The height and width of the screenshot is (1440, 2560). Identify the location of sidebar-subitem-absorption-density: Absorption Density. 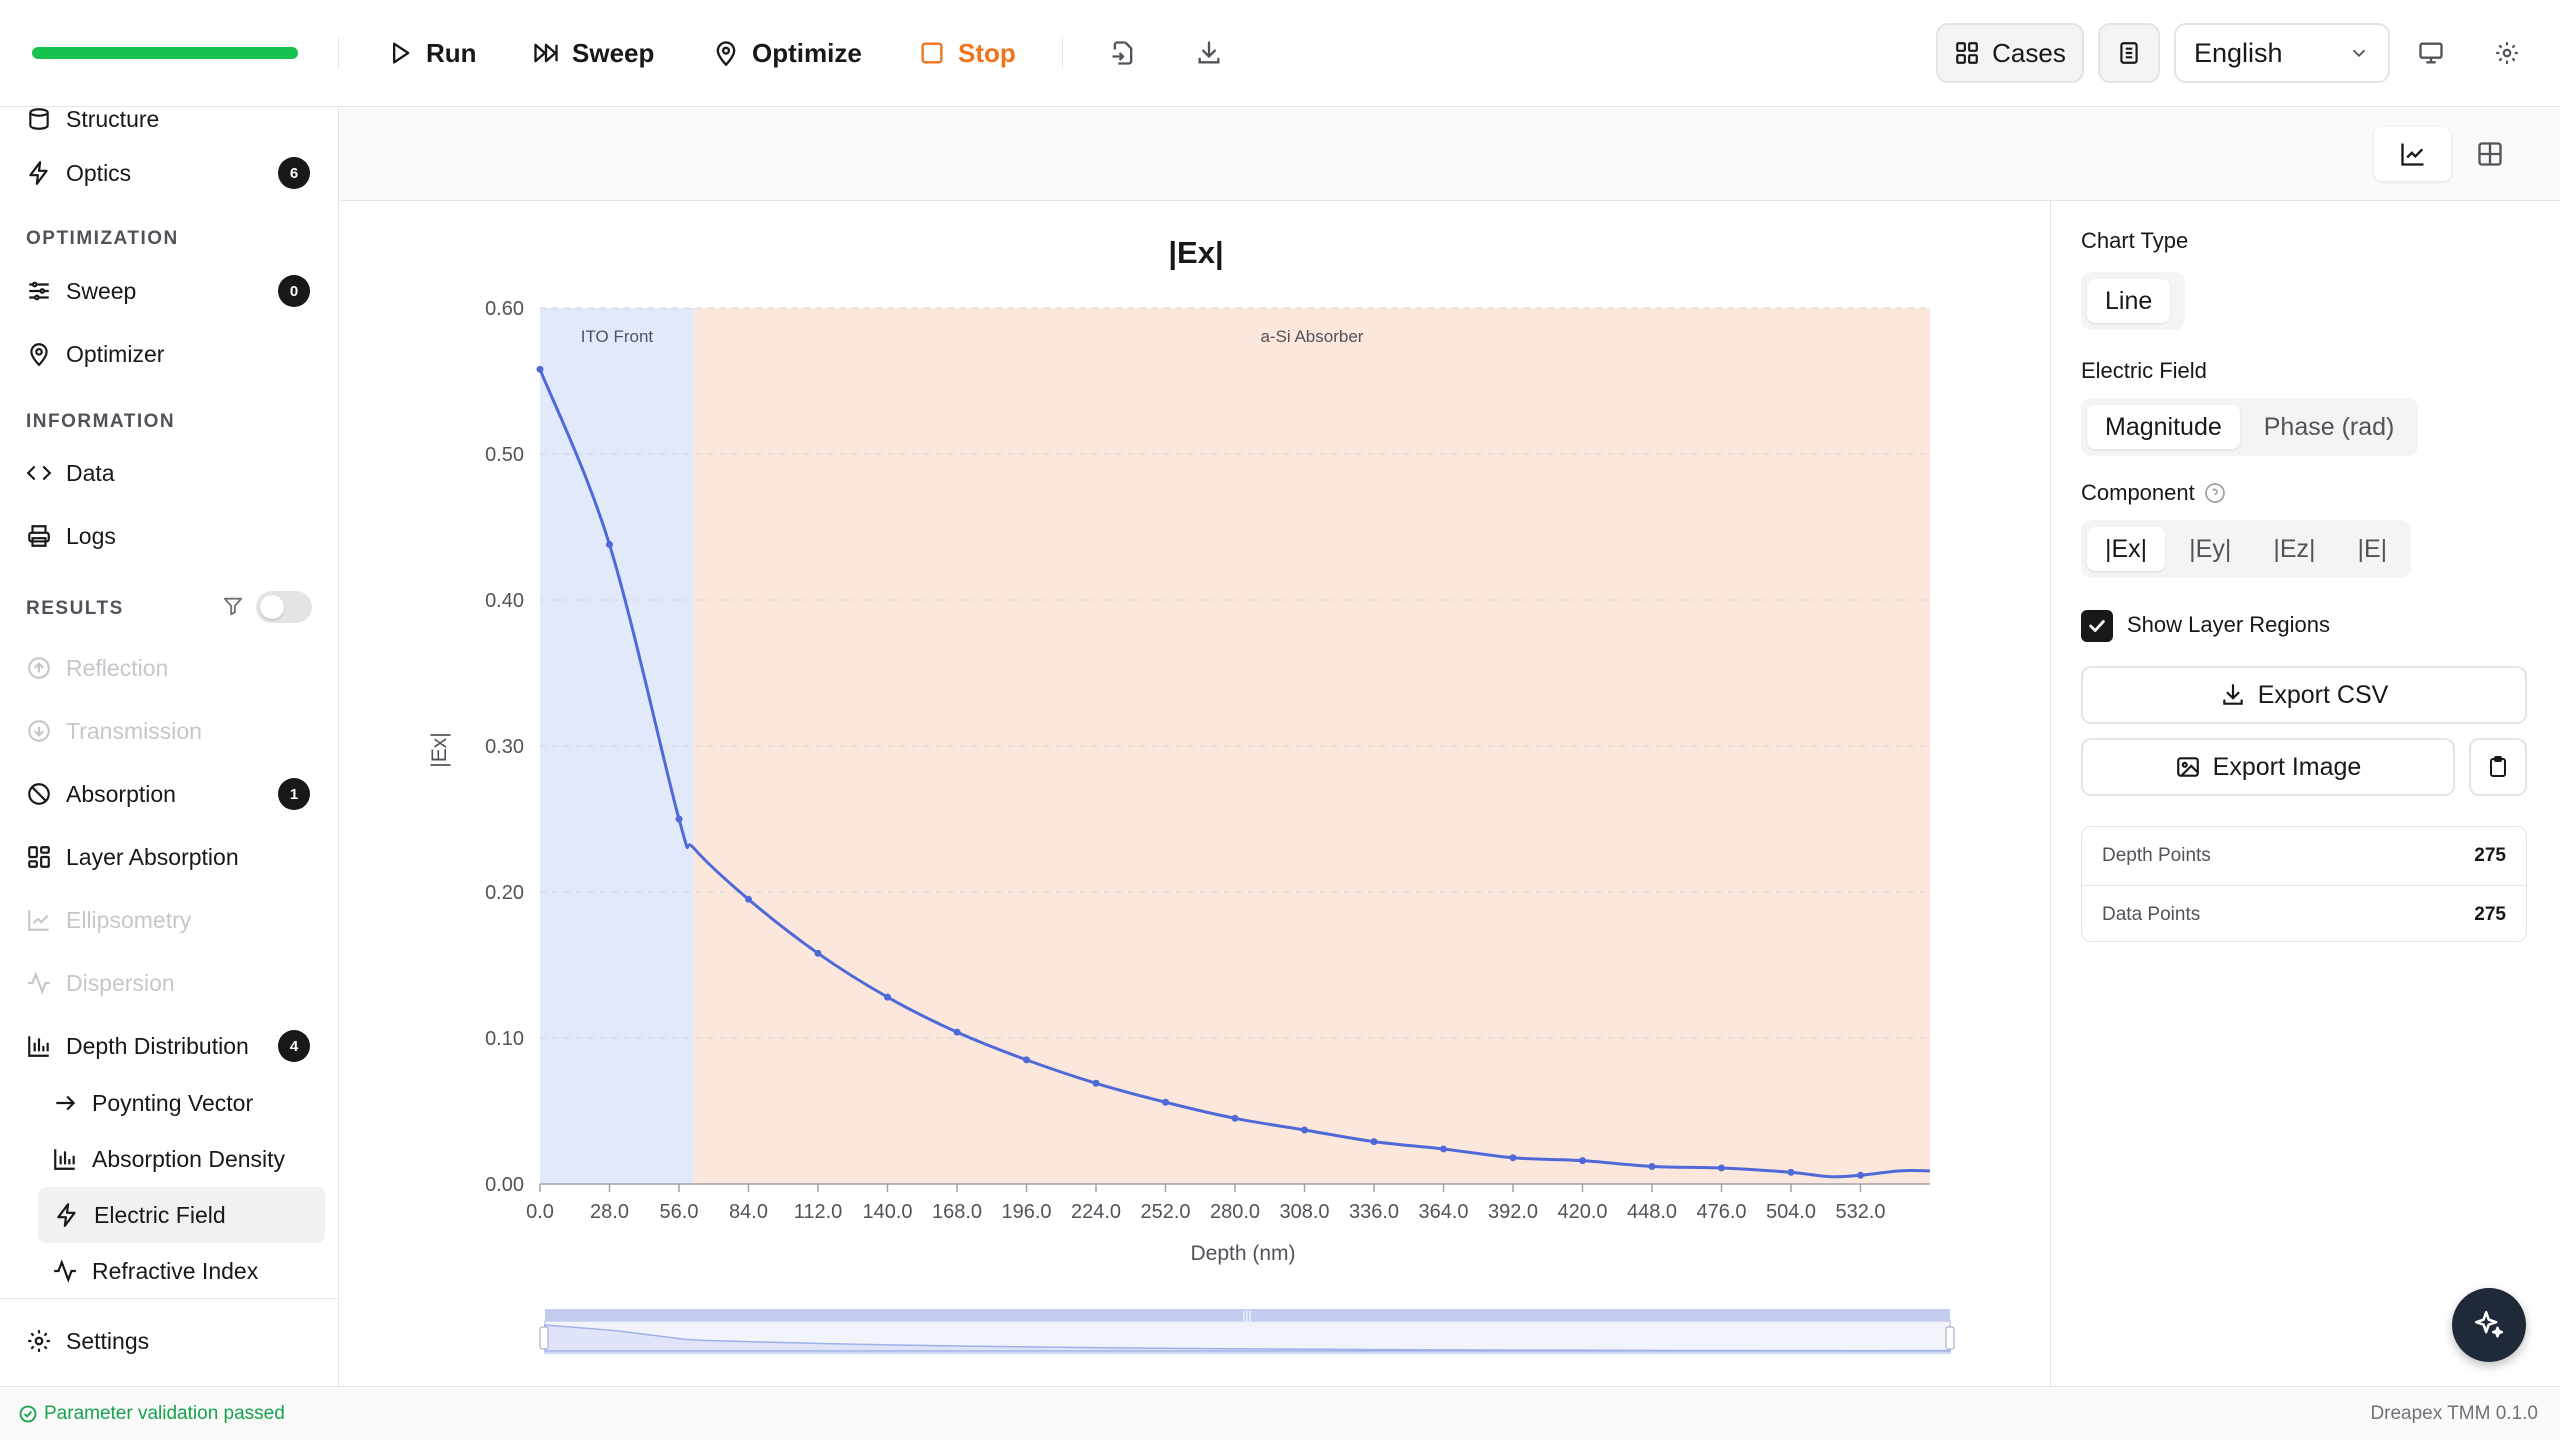
(168, 1159).